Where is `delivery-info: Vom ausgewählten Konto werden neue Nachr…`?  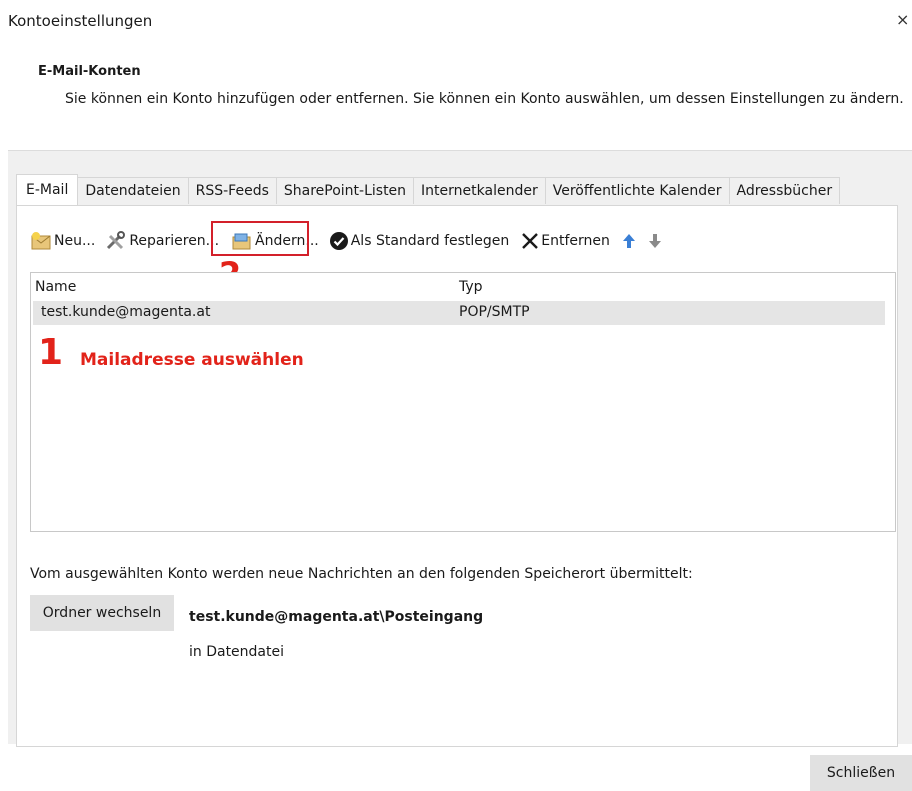 delivery-info: Vom ausgewählten Konto werden neue Nachr… is located at coordinates (361, 574).